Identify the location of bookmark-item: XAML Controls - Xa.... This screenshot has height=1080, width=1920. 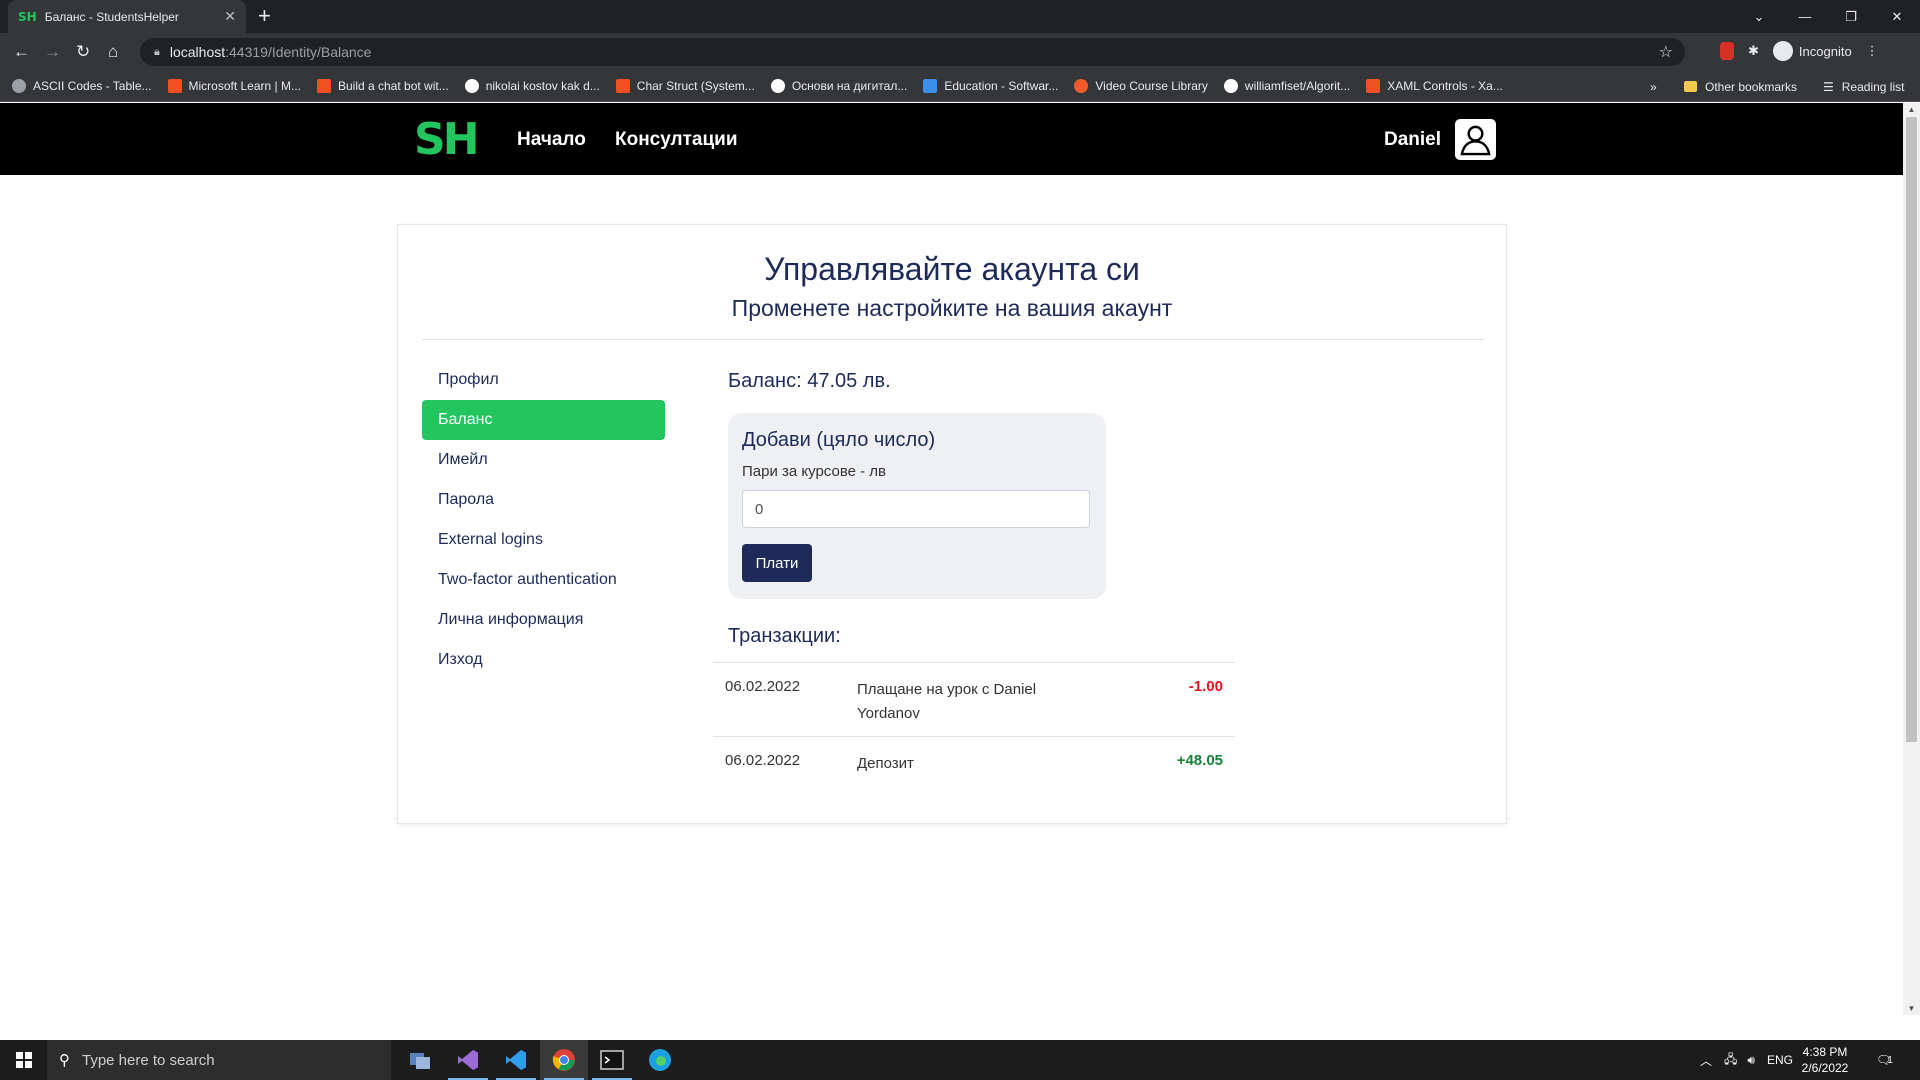
(1434, 86).